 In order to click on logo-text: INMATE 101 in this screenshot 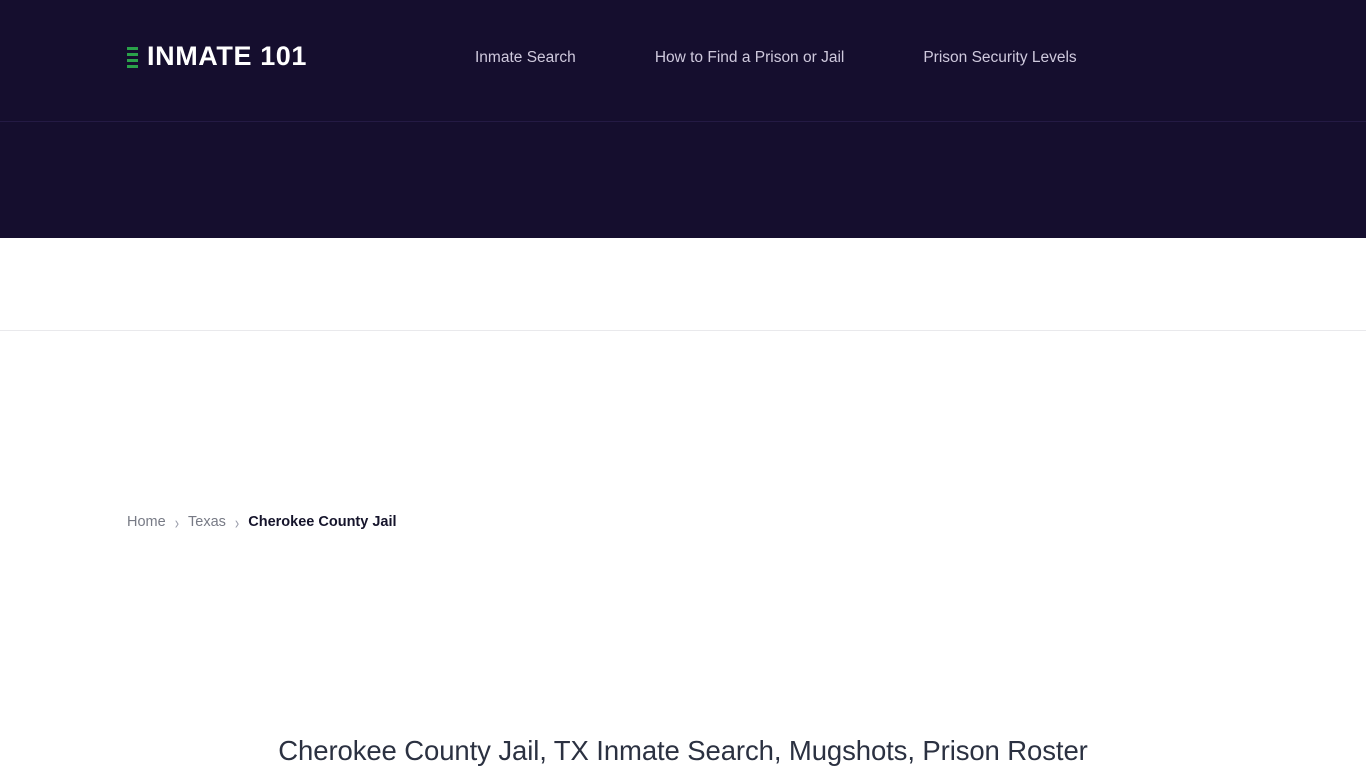, I will do `click(227, 56)`.